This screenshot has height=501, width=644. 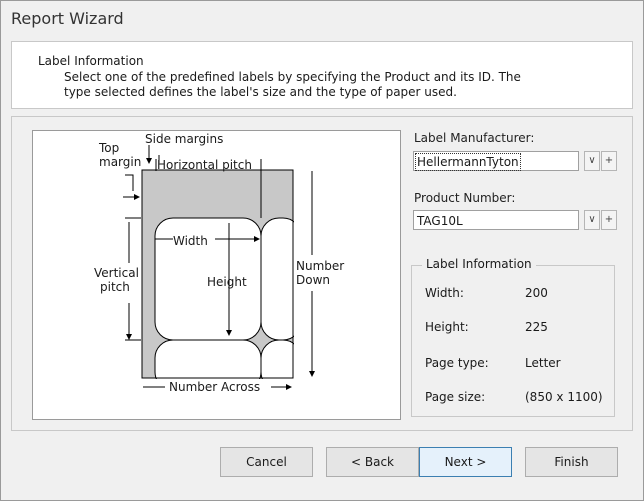 I want to click on window-title: Report Wizard, so click(x=67, y=18).